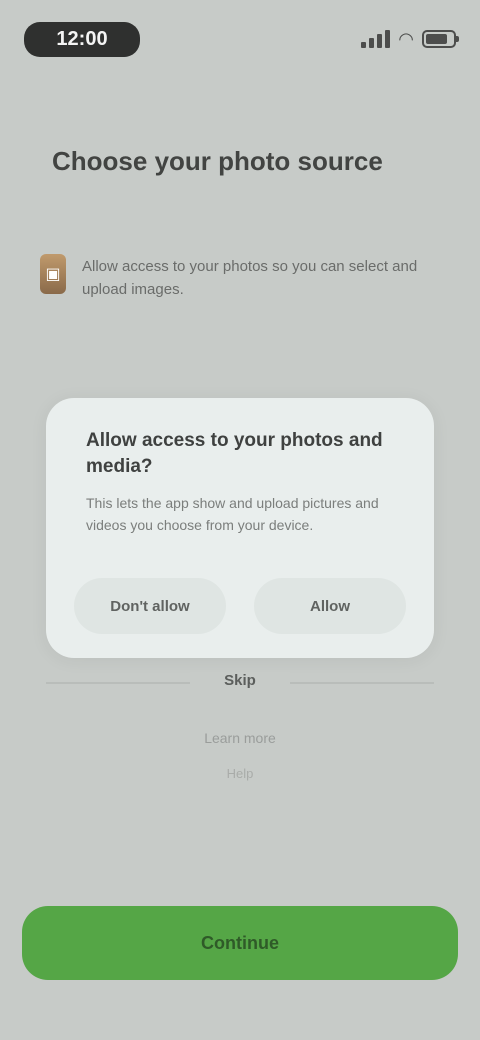 Image resolution: width=480 pixels, height=1040 pixels. Describe the element at coordinates (217, 161) in the screenshot. I see `page-title: Choose your photo source` at that location.